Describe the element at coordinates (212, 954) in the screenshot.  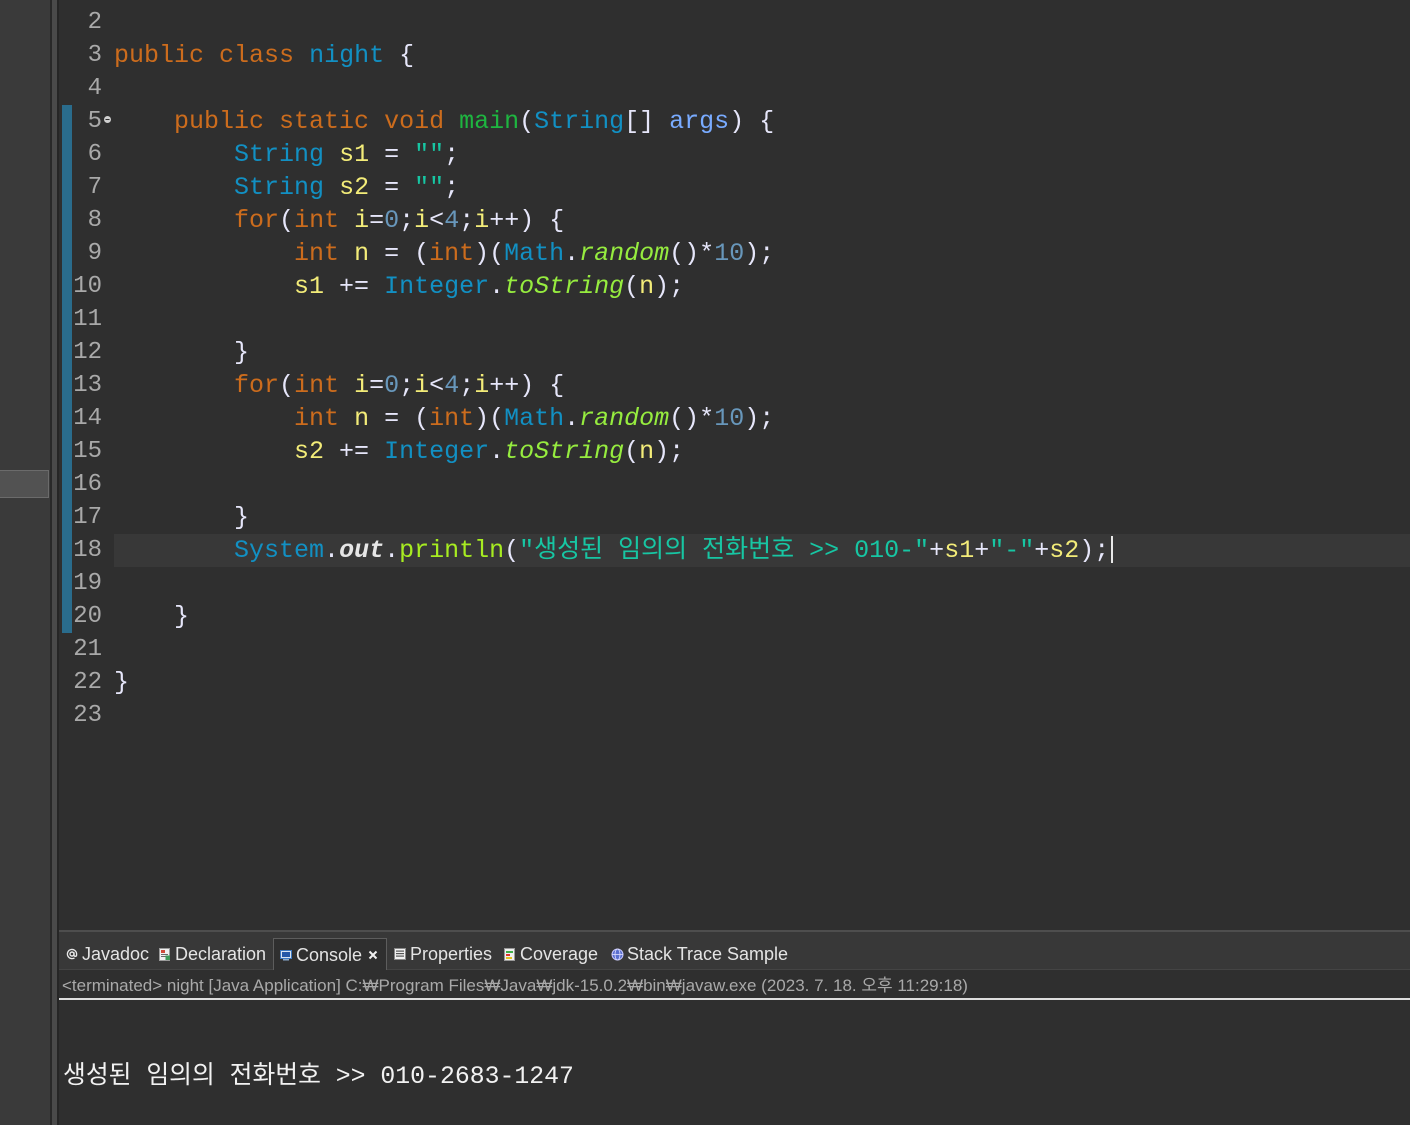
I see `tab-declaration: Declaration` at that location.